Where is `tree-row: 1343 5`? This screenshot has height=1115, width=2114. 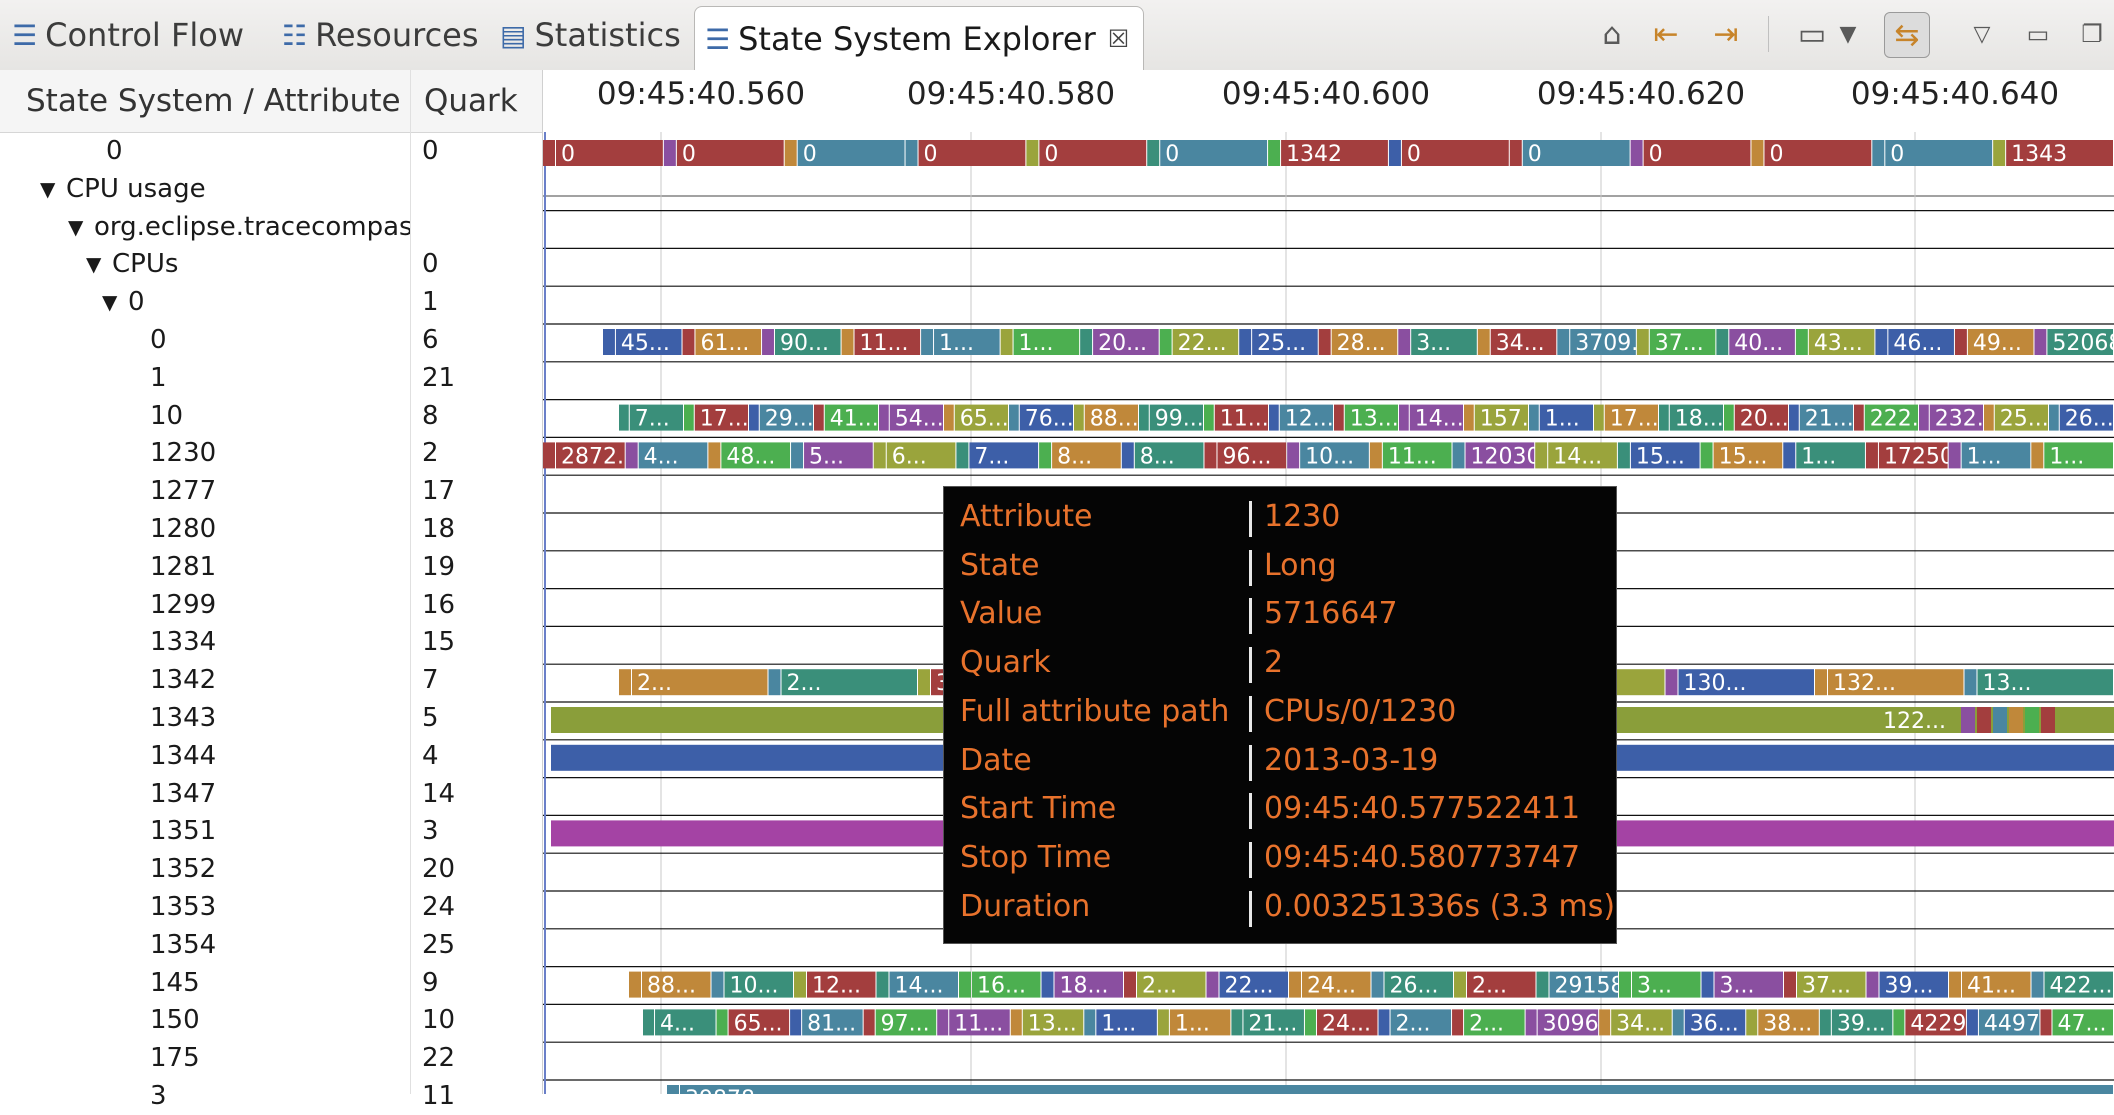 tree-row: 1343 5 is located at coordinates (271, 718).